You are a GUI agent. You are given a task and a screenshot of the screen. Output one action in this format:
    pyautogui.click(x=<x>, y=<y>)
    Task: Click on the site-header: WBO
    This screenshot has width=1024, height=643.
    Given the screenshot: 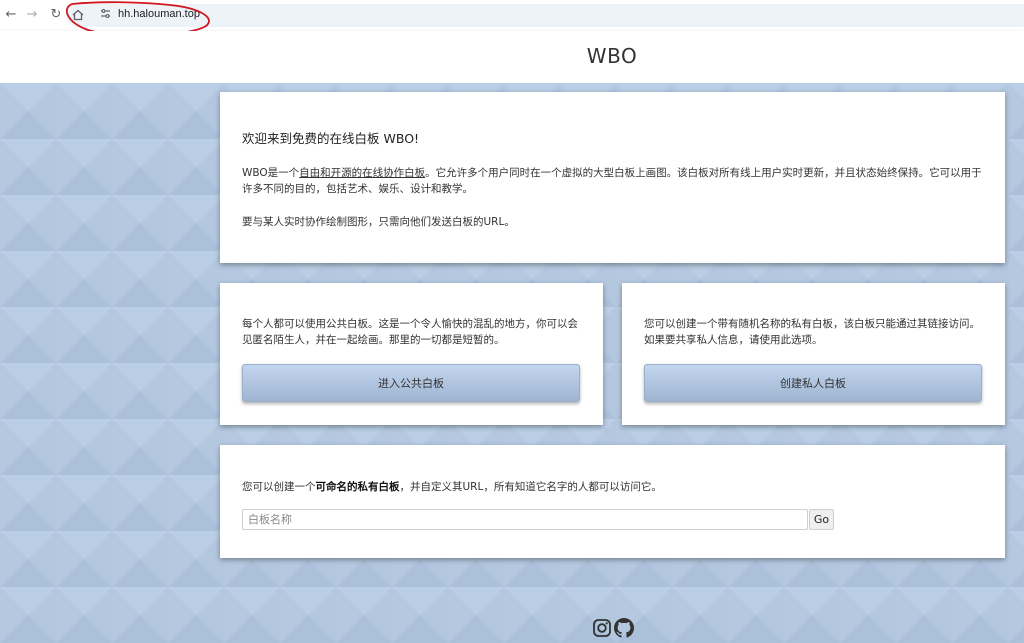 What is the action you would take?
    pyautogui.click(x=512, y=57)
    